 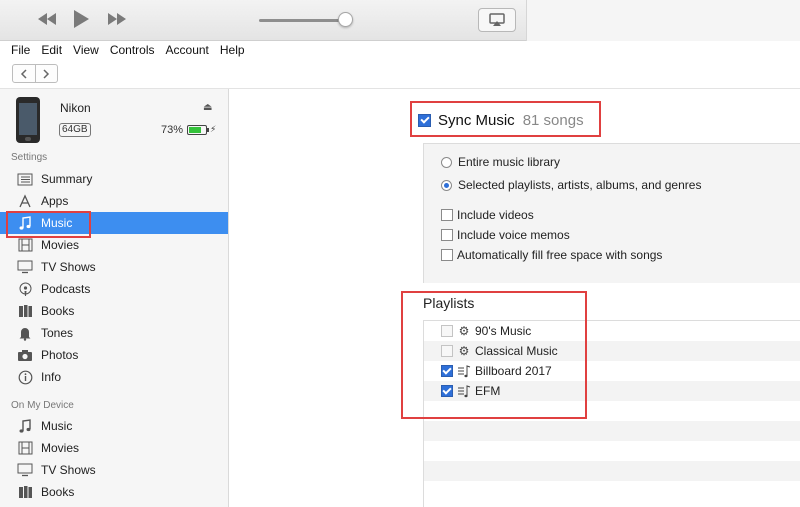 I want to click on sidebar-item-apps: Apps, so click(x=114, y=201).